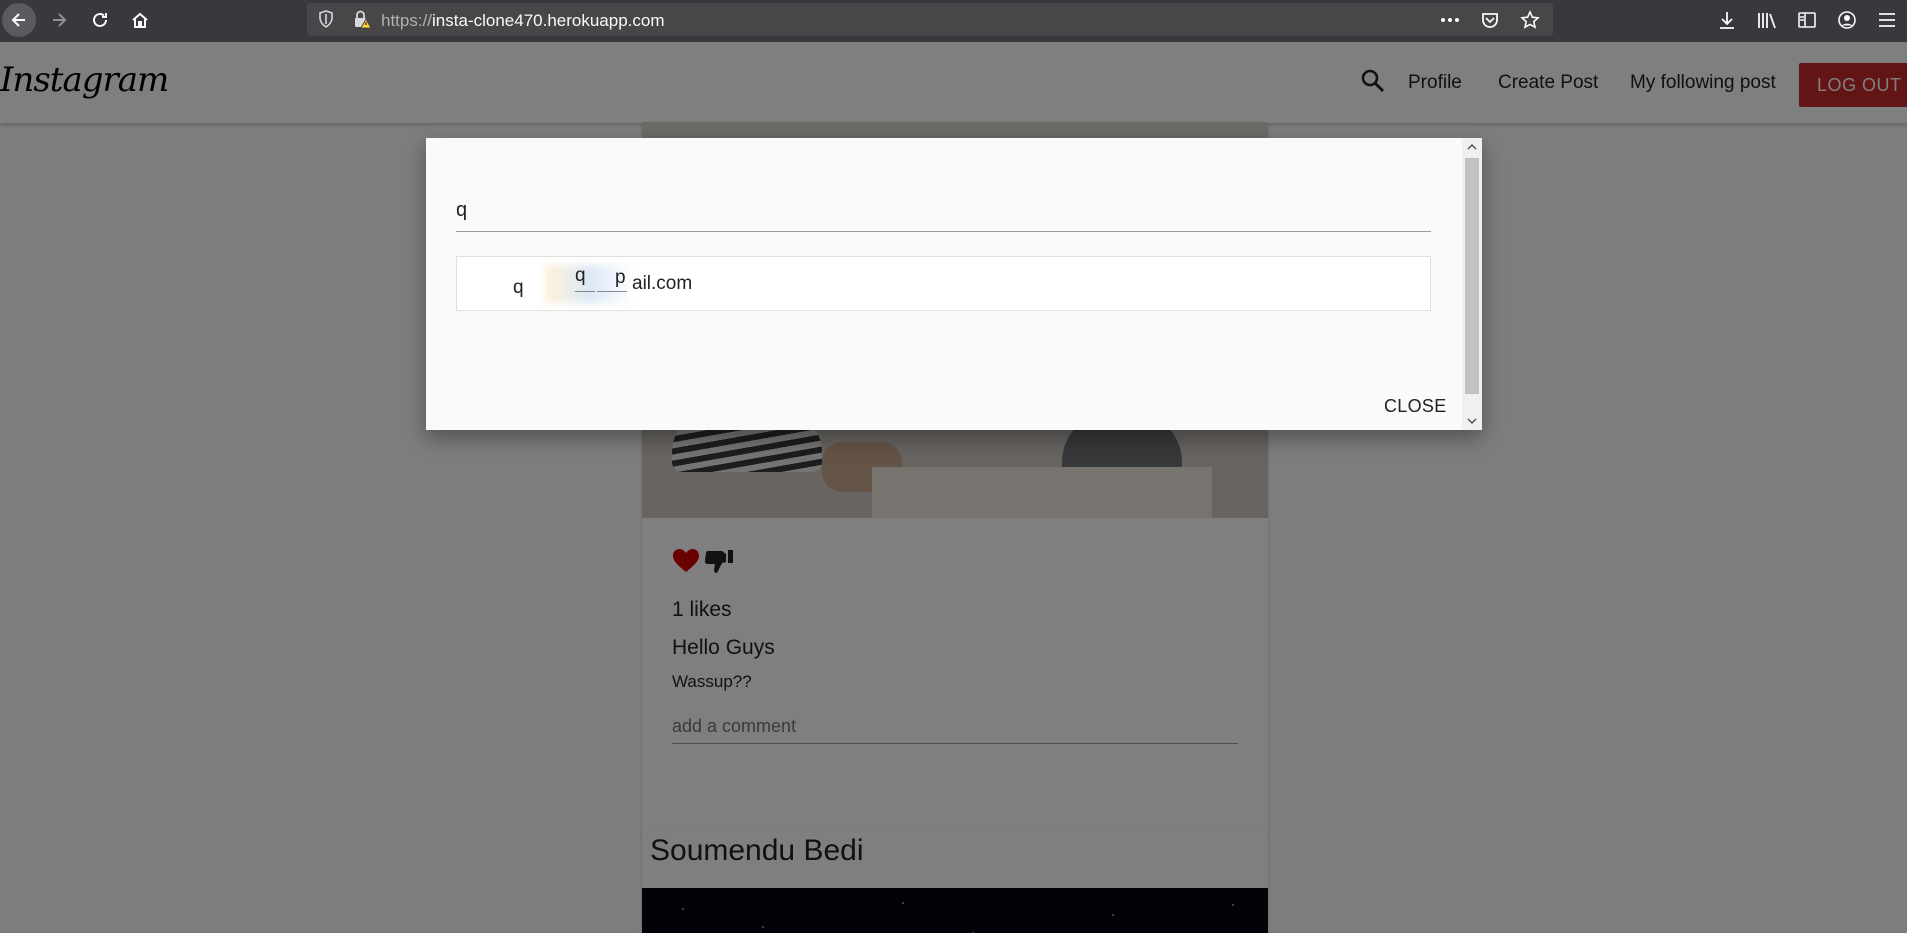 The image size is (1907, 933). I want to click on url-scheme: https://, so click(407, 20).